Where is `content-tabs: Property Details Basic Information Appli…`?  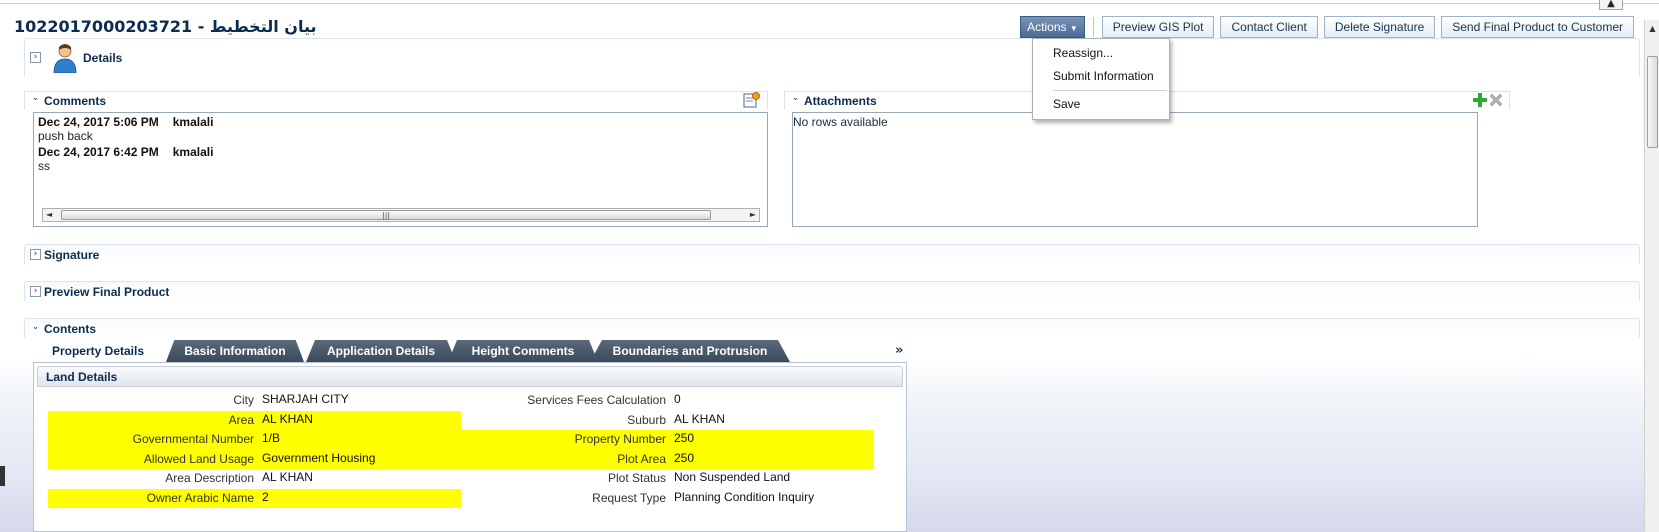 content-tabs: Property Details Basic Information Appli… is located at coordinates (473, 351).